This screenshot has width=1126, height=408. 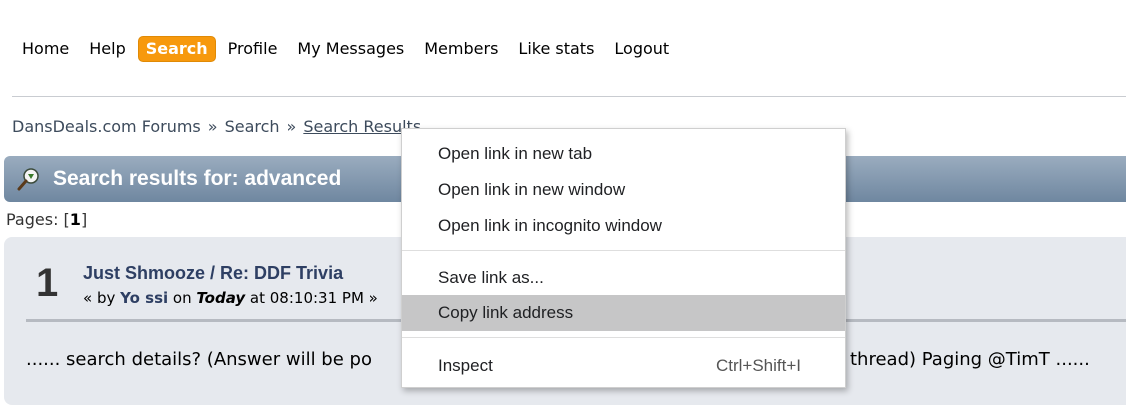 What do you see at coordinates (550, 225) in the screenshot?
I see `menu-item-label: Open link in incognito window` at bounding box center [550, 225].